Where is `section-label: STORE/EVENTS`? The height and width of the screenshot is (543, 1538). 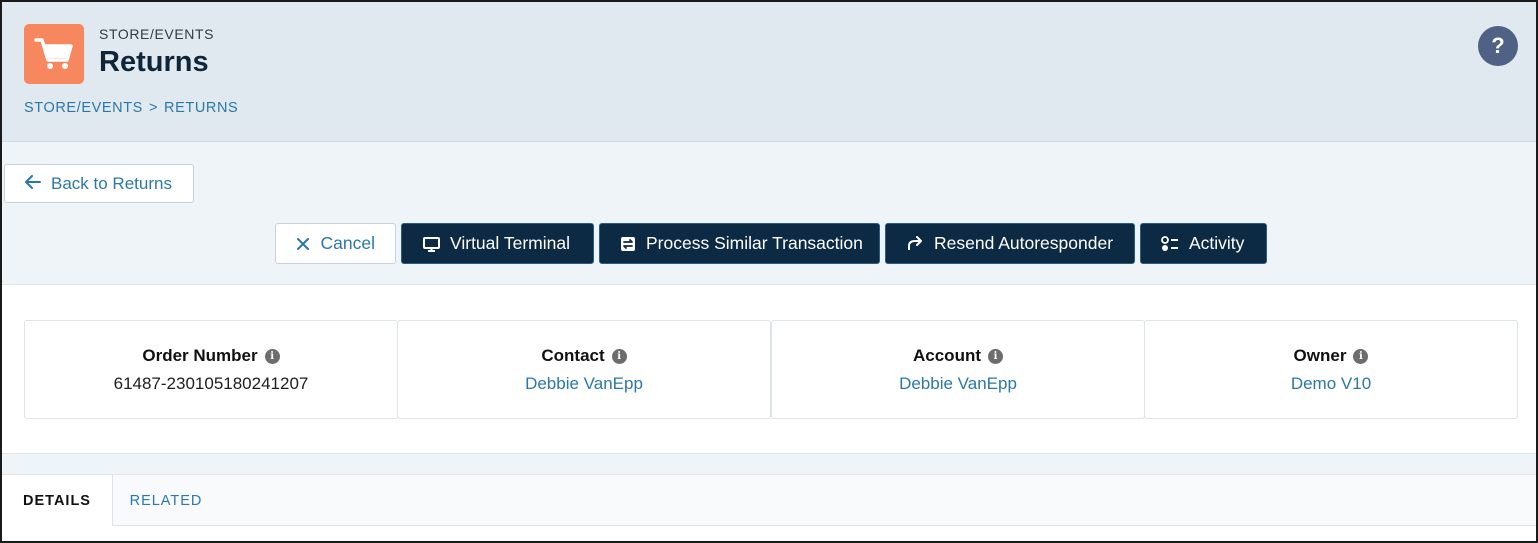
section-label: STORE/EVENTS is located at coordinates (157, 34).